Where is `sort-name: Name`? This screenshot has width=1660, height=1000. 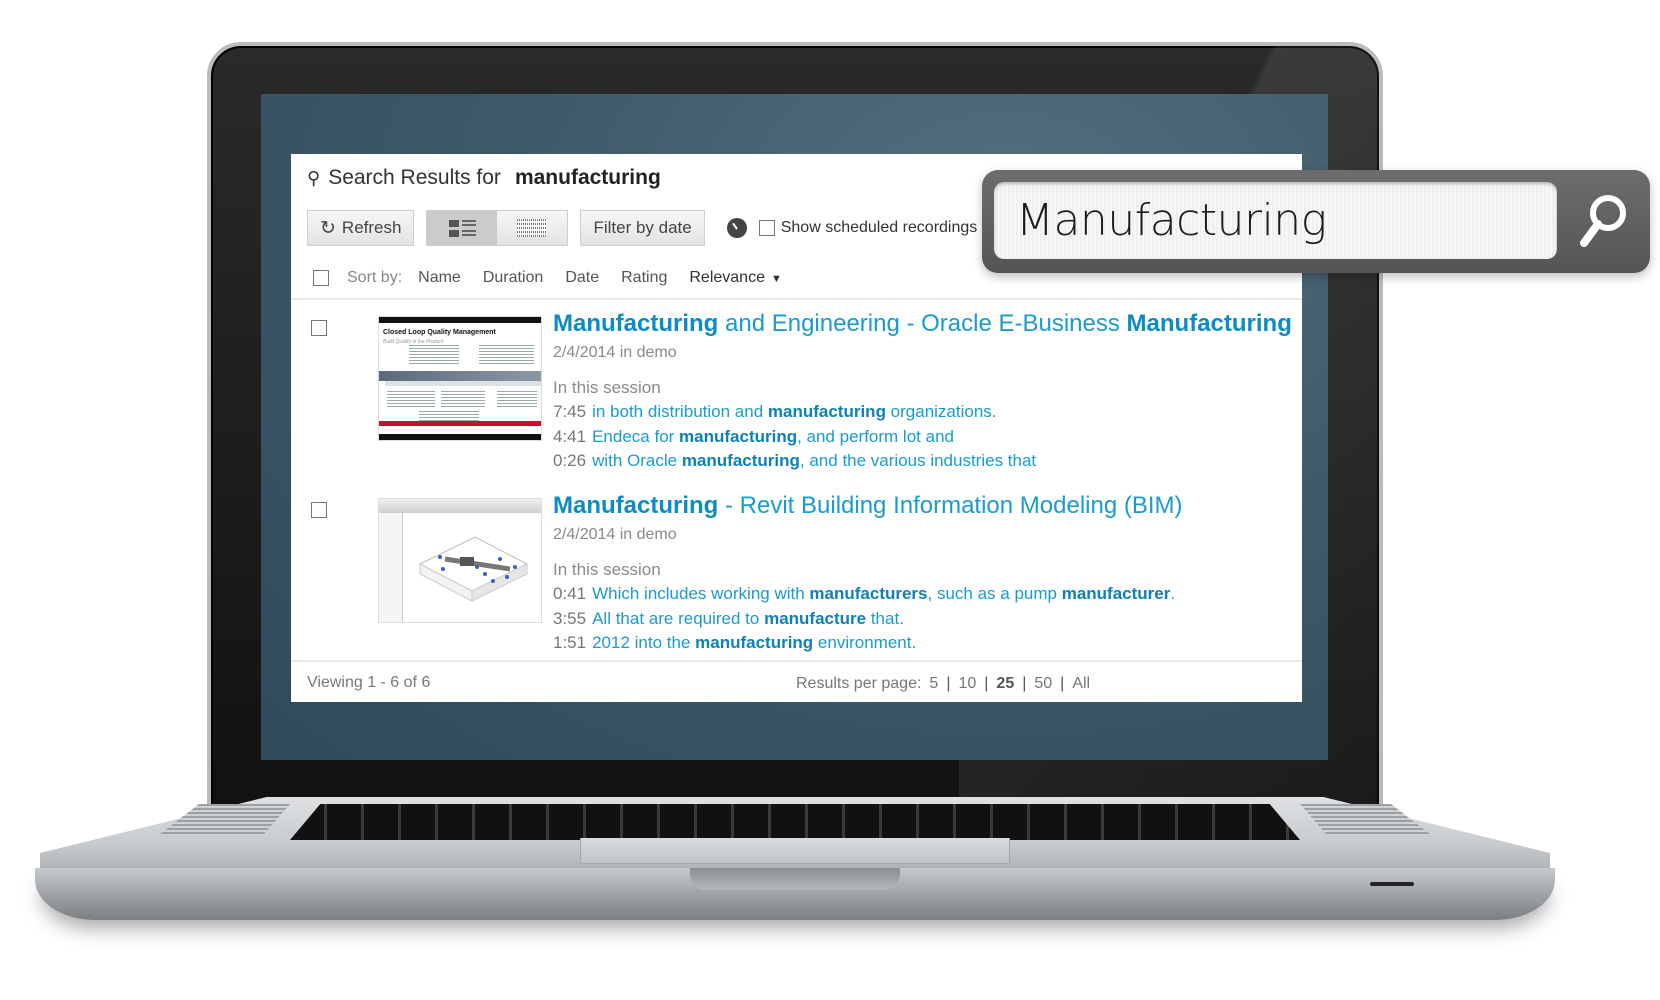 sort-name: Name is located at coordinates (439, 278).